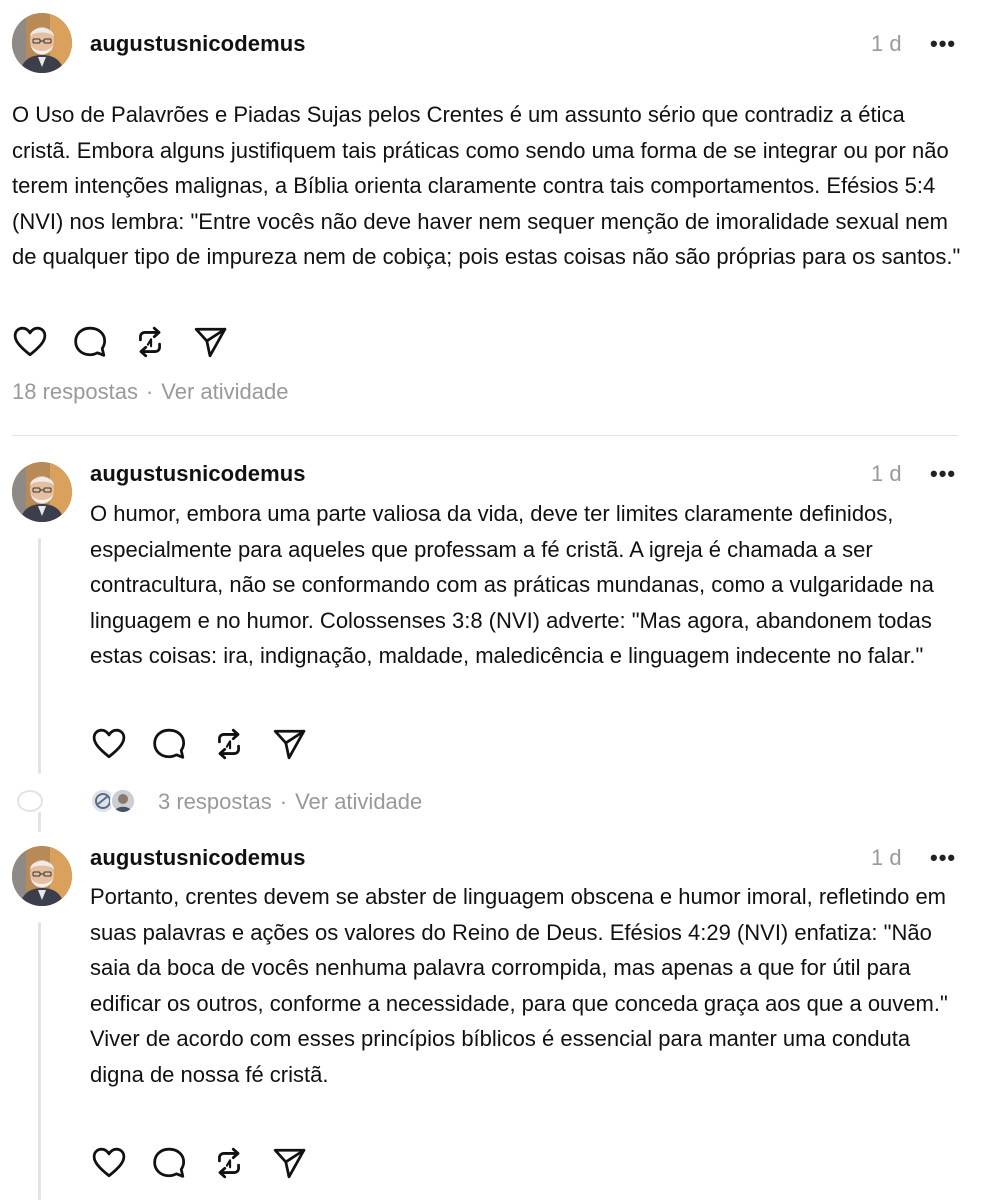 The height and width of the screenshot is (1200, 983). Describe the element at coordinates (290, 802) in the screenshot. I see `post-meta: 3 respostas · Ver atividade` at that location.